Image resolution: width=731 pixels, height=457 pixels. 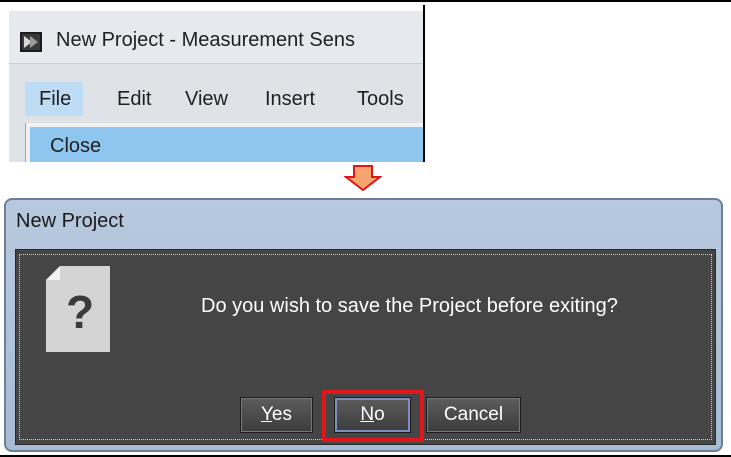 What do you see at coordinates (134, 99) in the screenshot?
I see `menu-edit: Edit` at bounding box center [134, 99].